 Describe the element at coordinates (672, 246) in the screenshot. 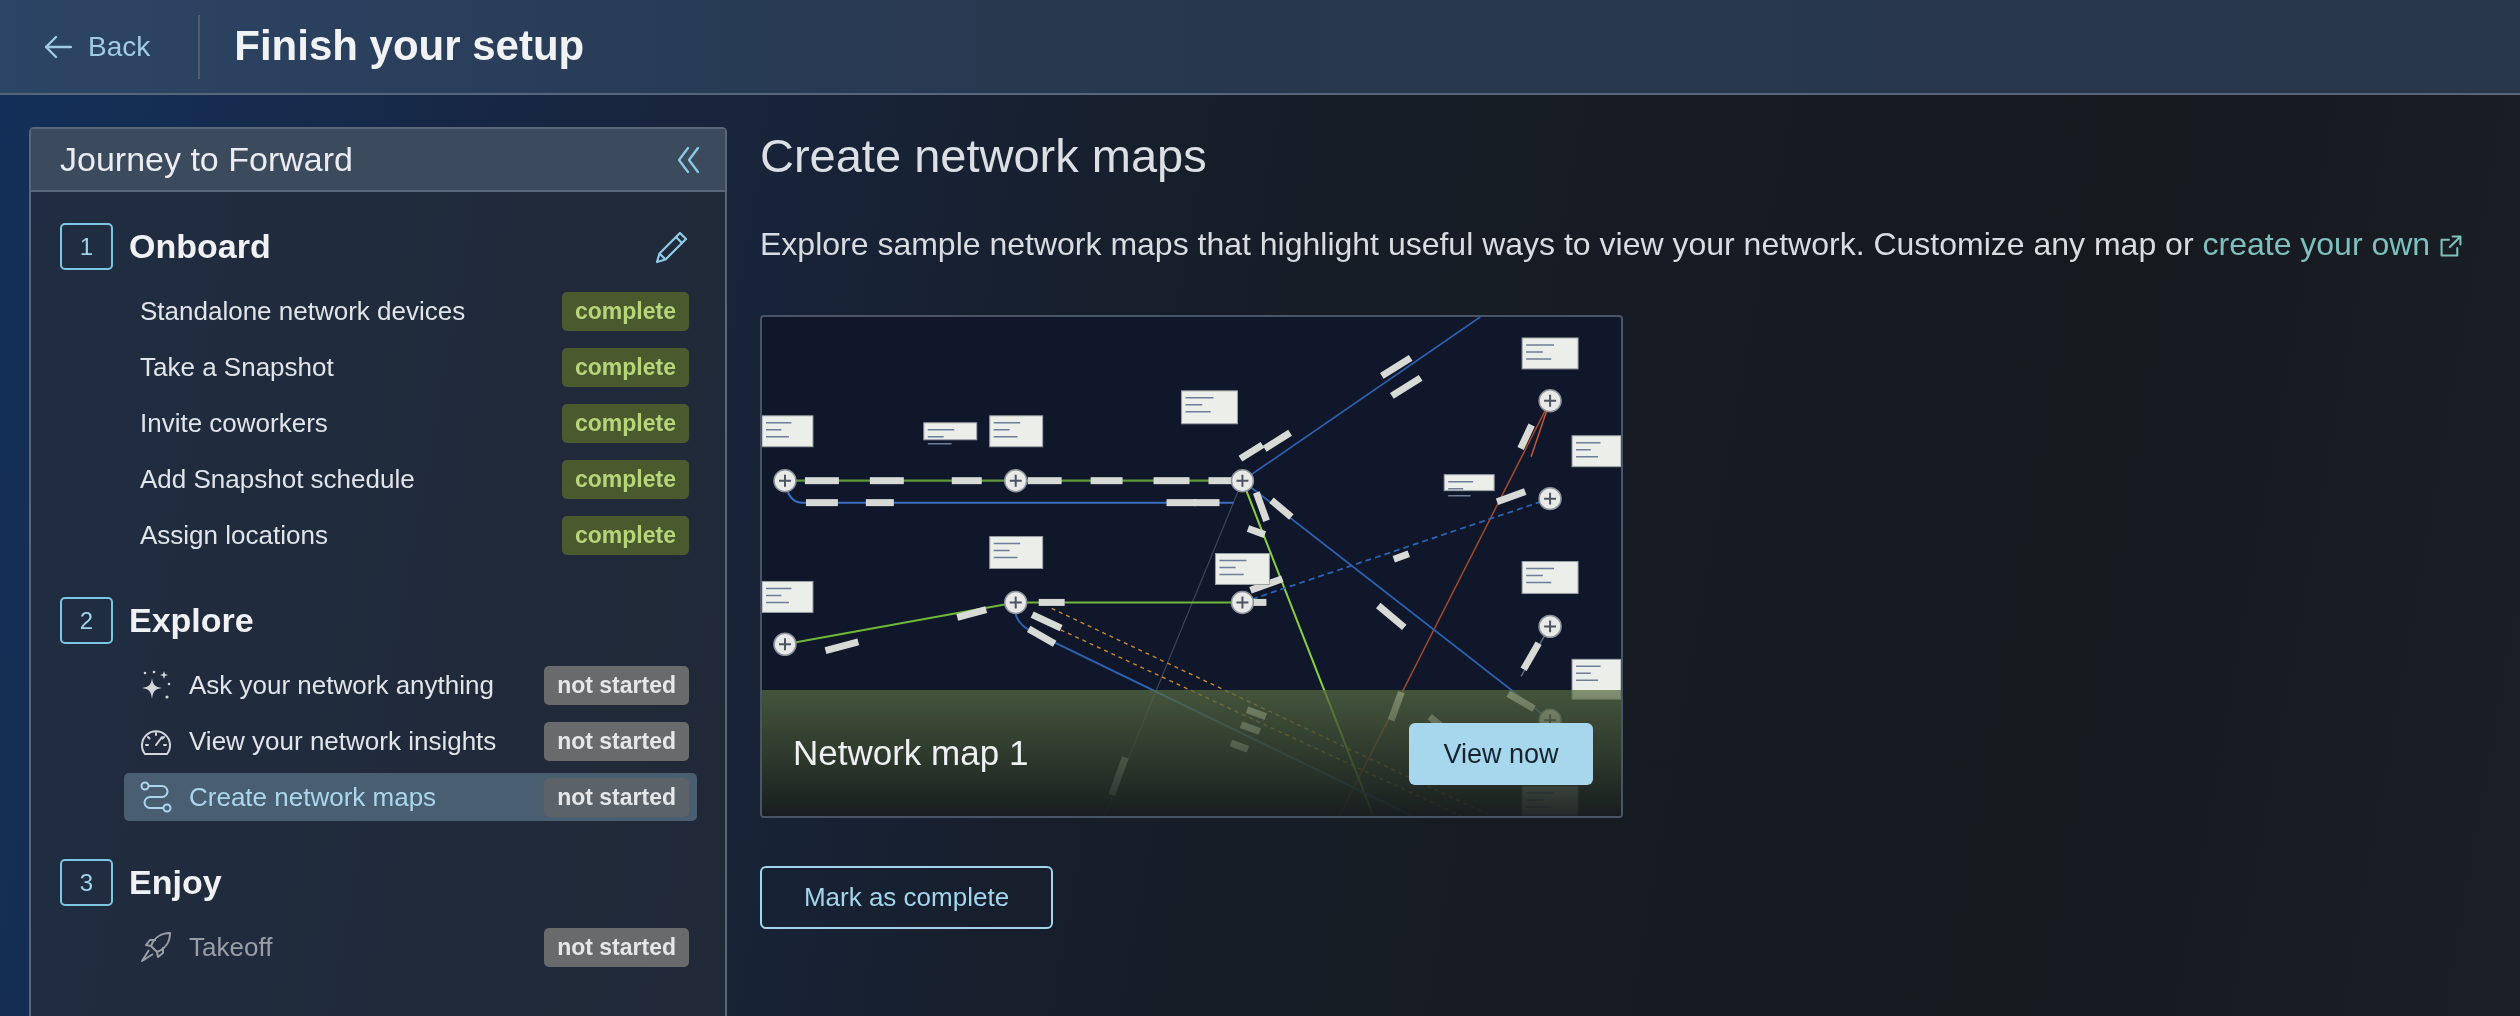

I see `pencil-icon` at that location.